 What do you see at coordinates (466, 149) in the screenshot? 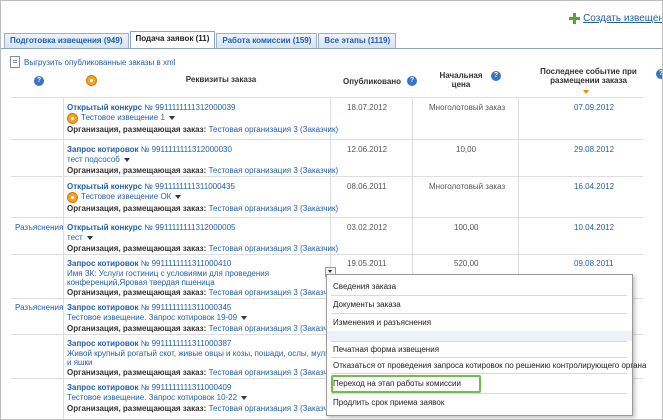
I see `start-price: 10,00` at bounding box center [466, 149].